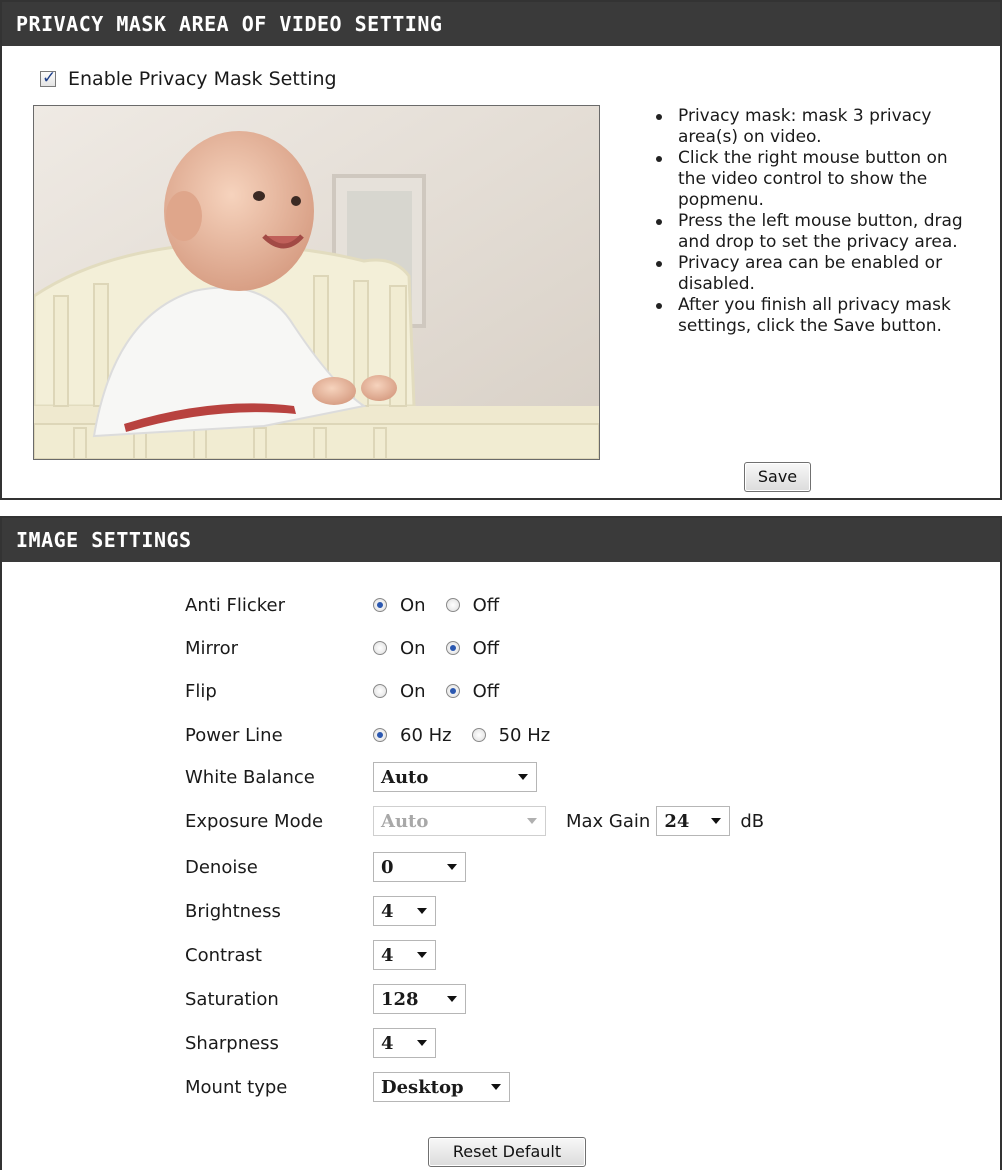 The width and height of the screenshot is (1002, 1170). I want to click on saturation-value: 128, so click(400, 999).